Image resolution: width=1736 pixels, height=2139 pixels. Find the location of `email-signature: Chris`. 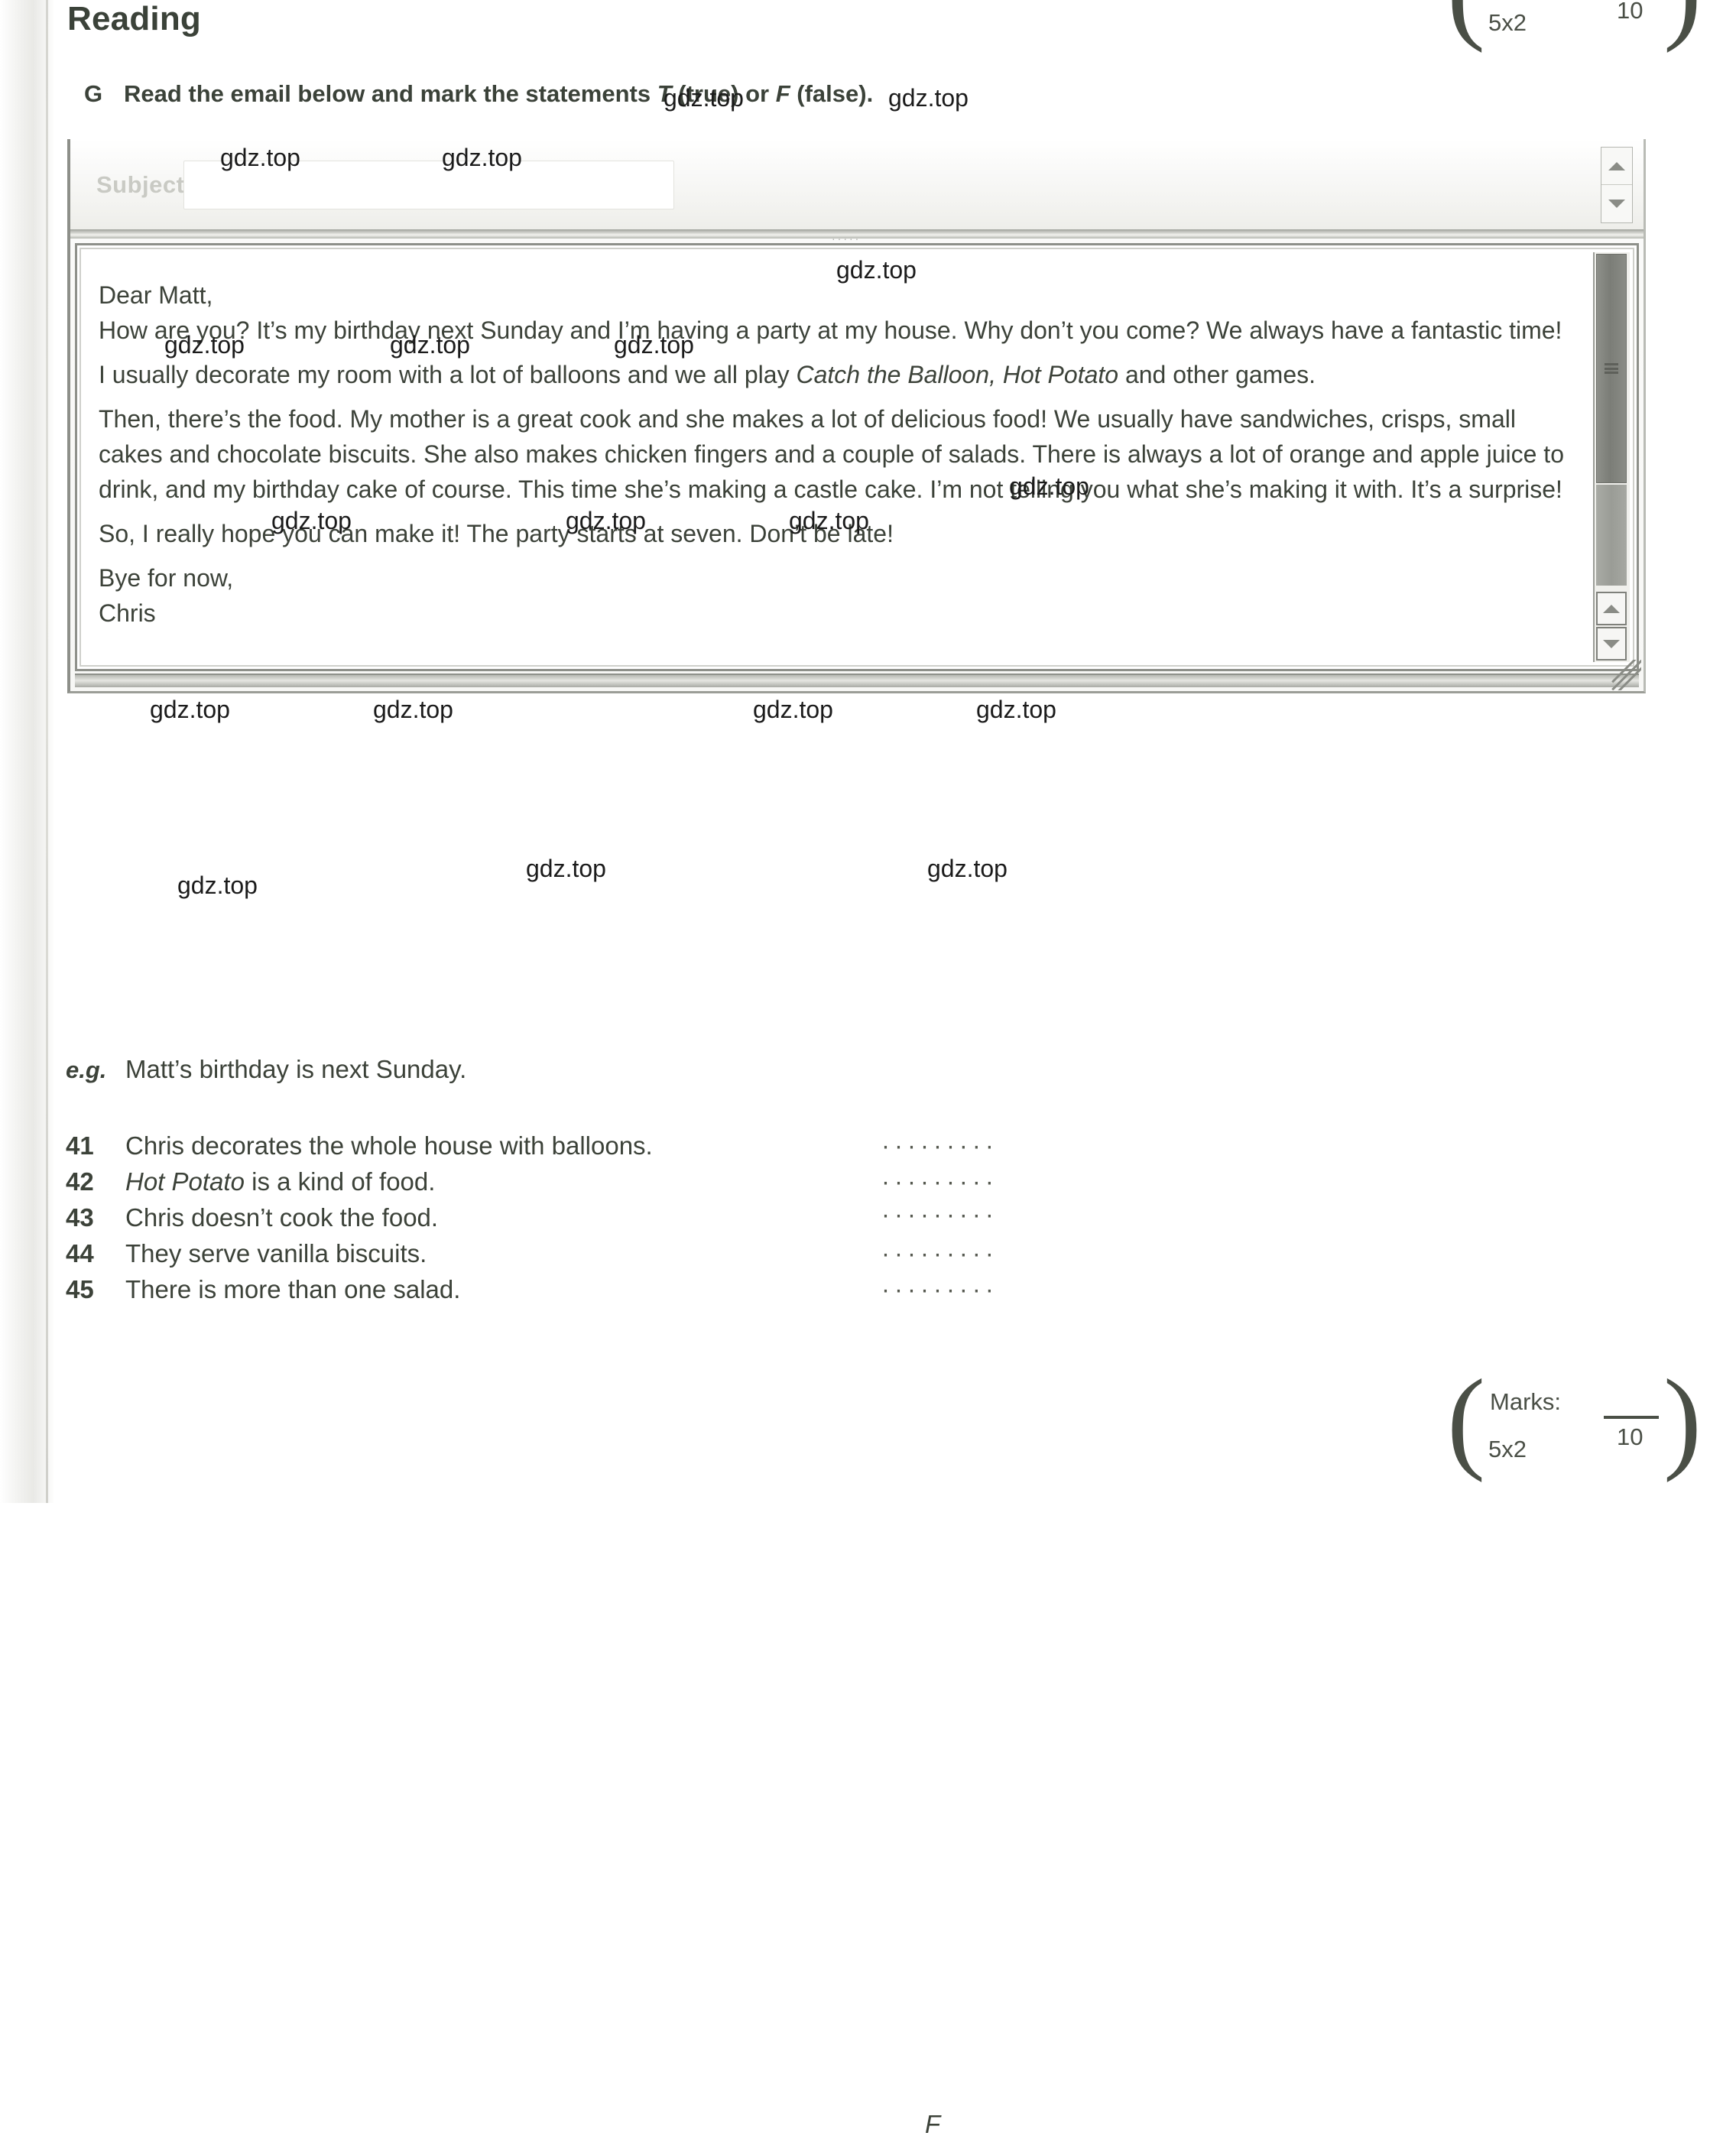

email-signature: Chris is located at coordinates (127, 613).